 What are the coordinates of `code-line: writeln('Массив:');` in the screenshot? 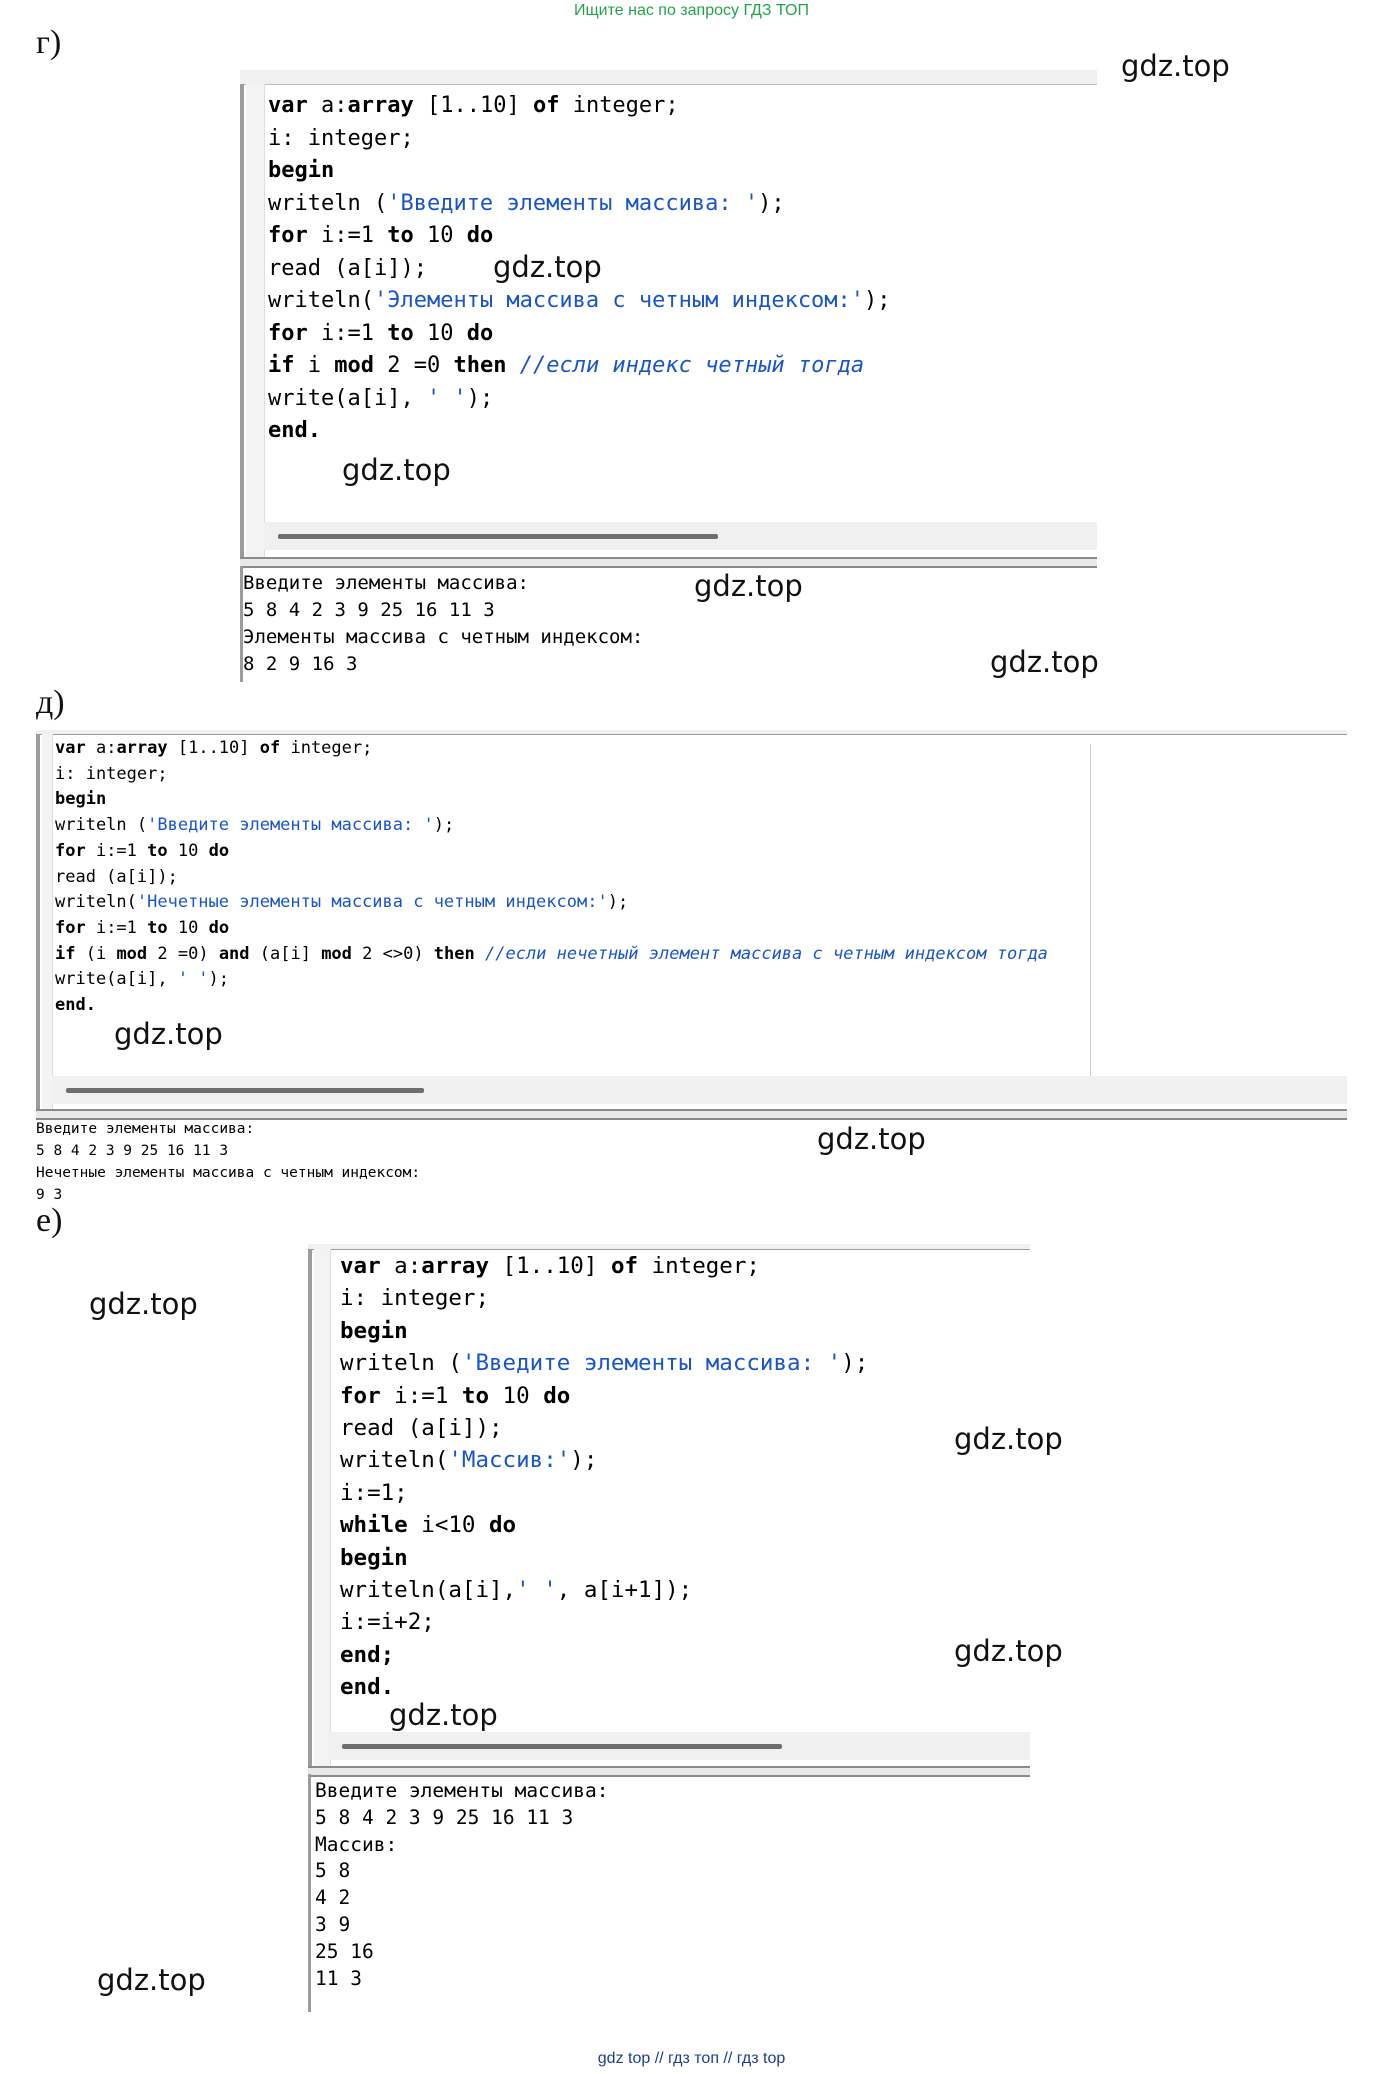 It's located at (604, 1460).